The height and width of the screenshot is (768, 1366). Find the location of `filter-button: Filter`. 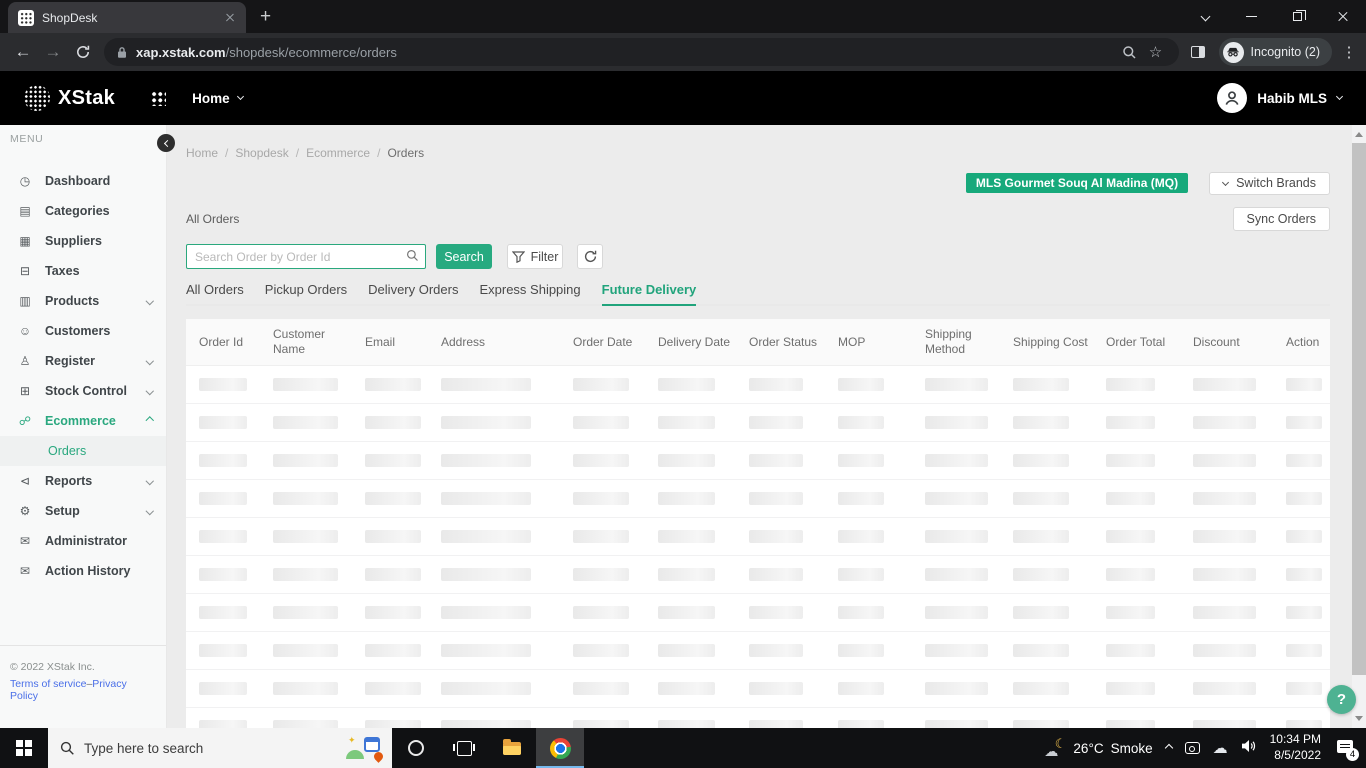

filter-button: Filter is located at coordinates (535, 256).